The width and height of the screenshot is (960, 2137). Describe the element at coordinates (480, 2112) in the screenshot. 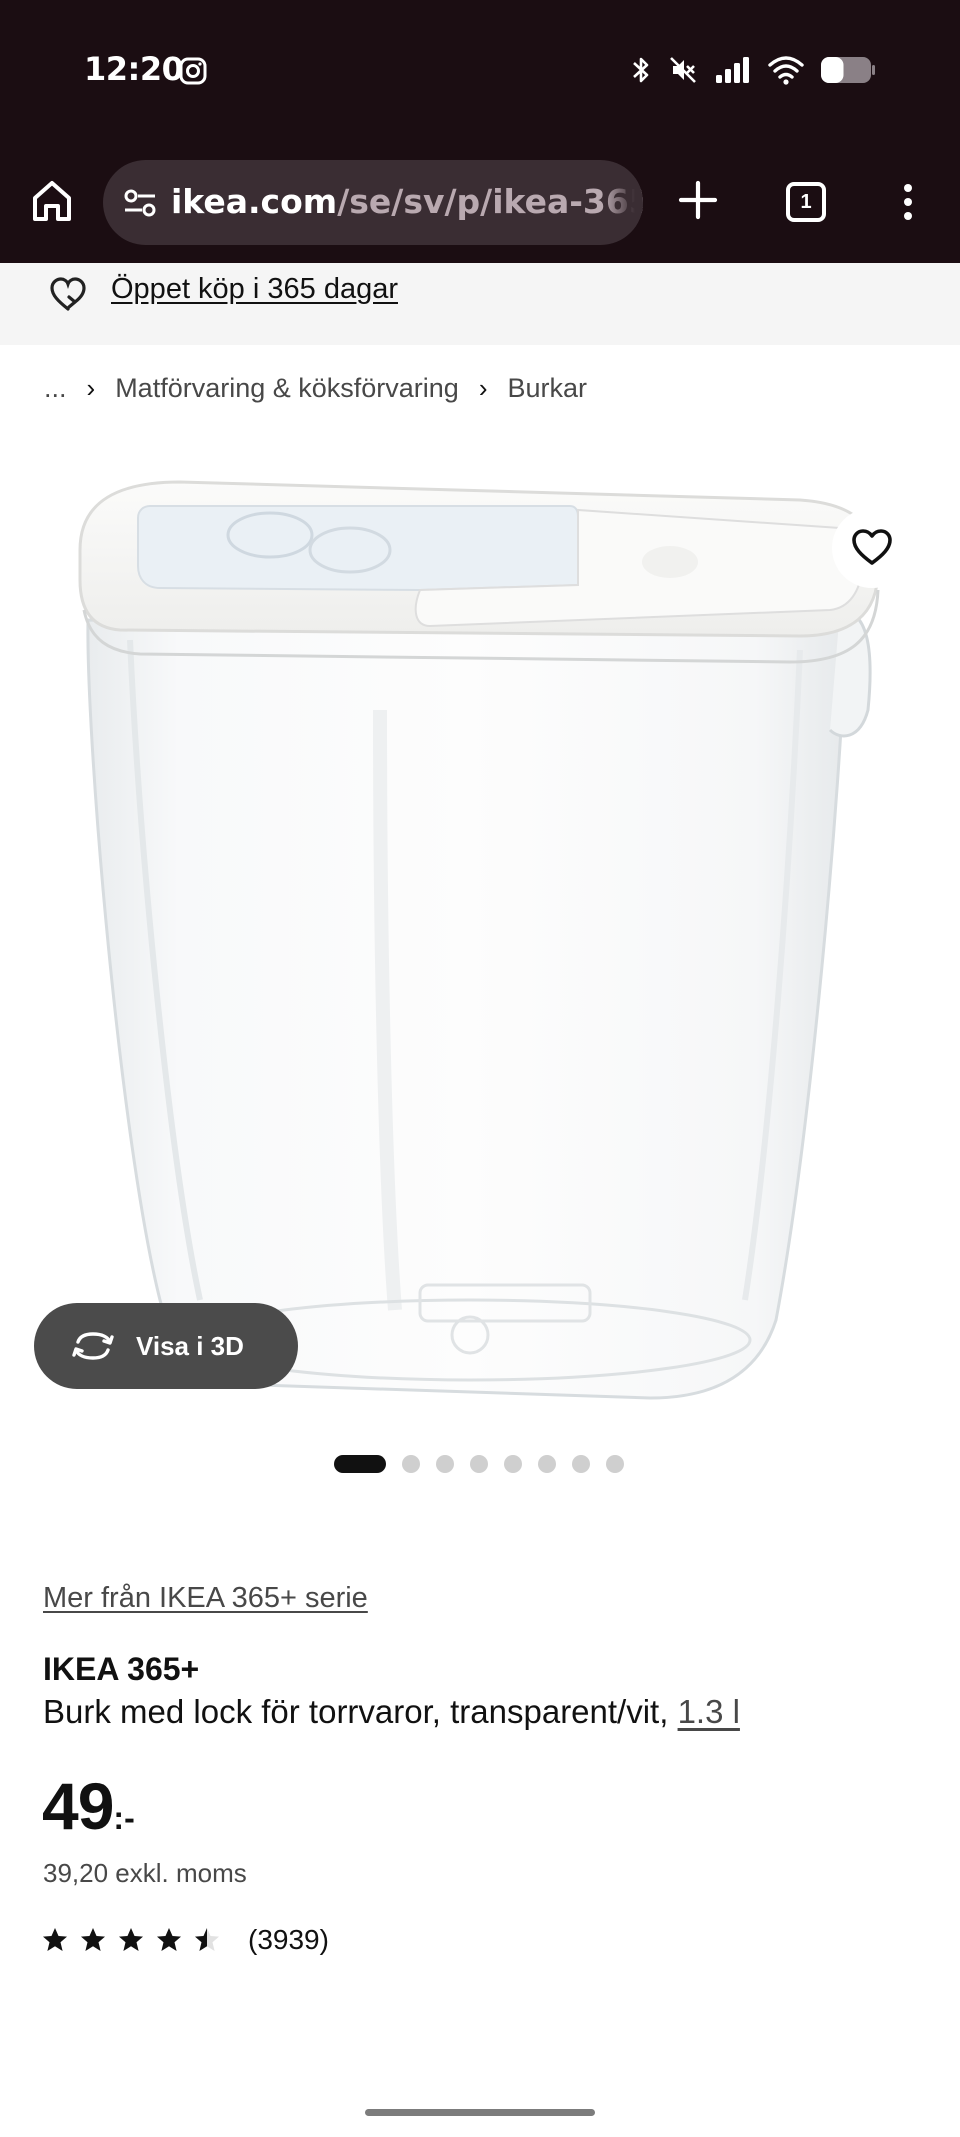

I see `gesture-bar` at that location.